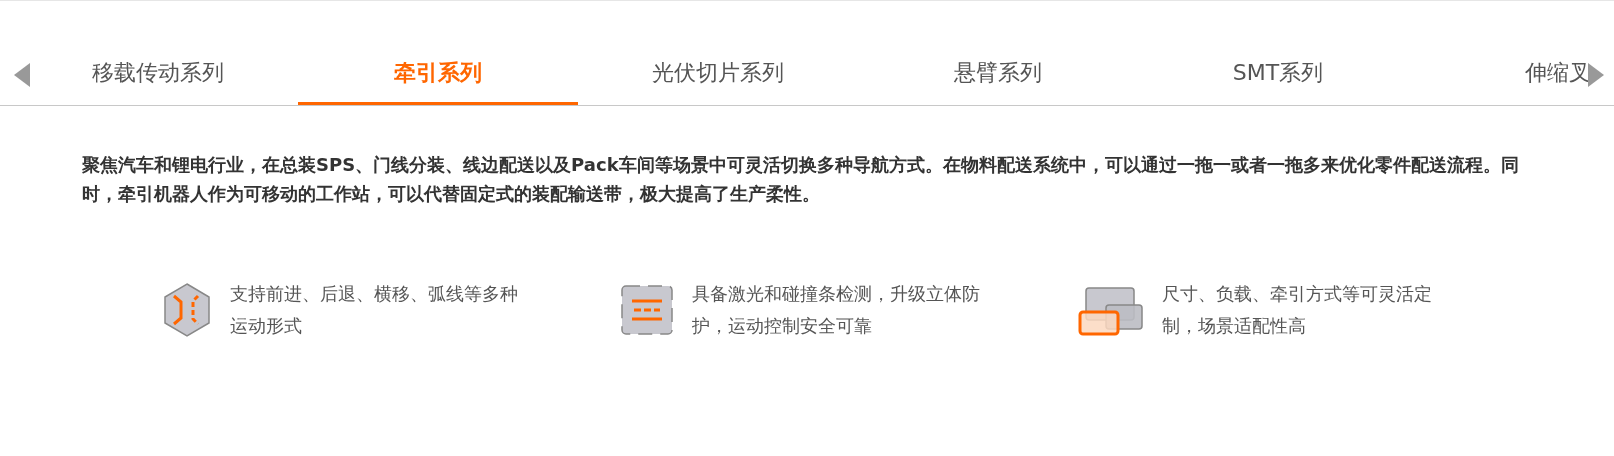  What do you see at coordinates (1596, 75) in the screenshot?
I see `next-arrow-icon` at bounding box center [1596, 75].